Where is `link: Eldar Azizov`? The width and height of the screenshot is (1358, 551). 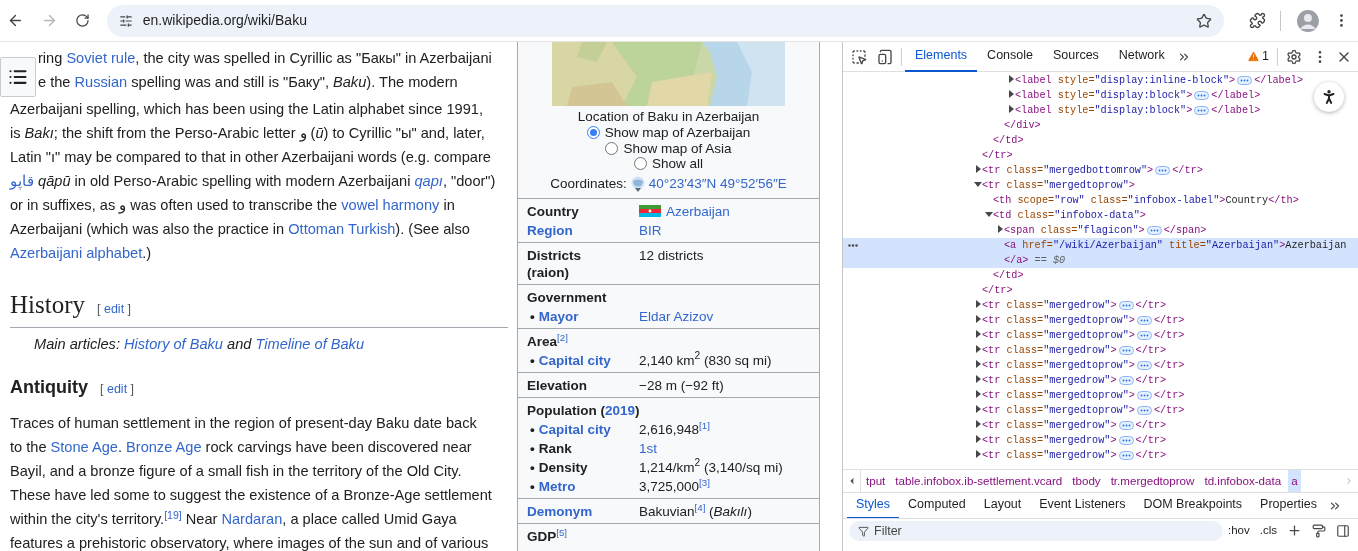
link: Eldar Azizov is located at coordinates (676, 316).